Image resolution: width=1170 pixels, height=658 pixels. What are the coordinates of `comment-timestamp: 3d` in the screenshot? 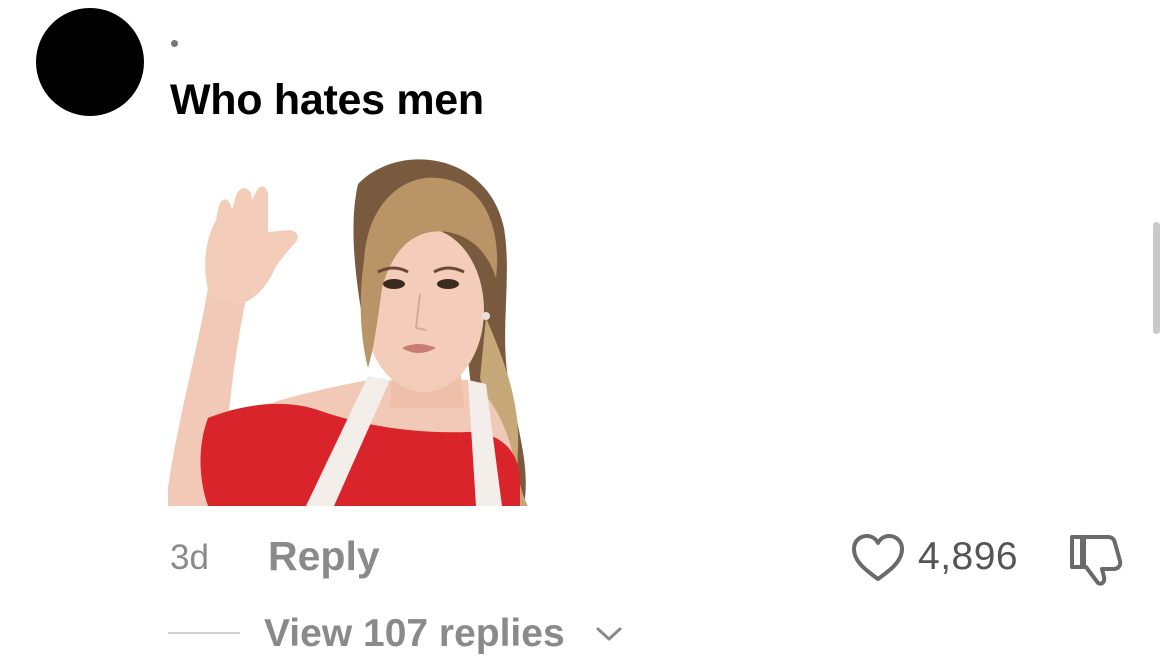 It's located at (189, 557).